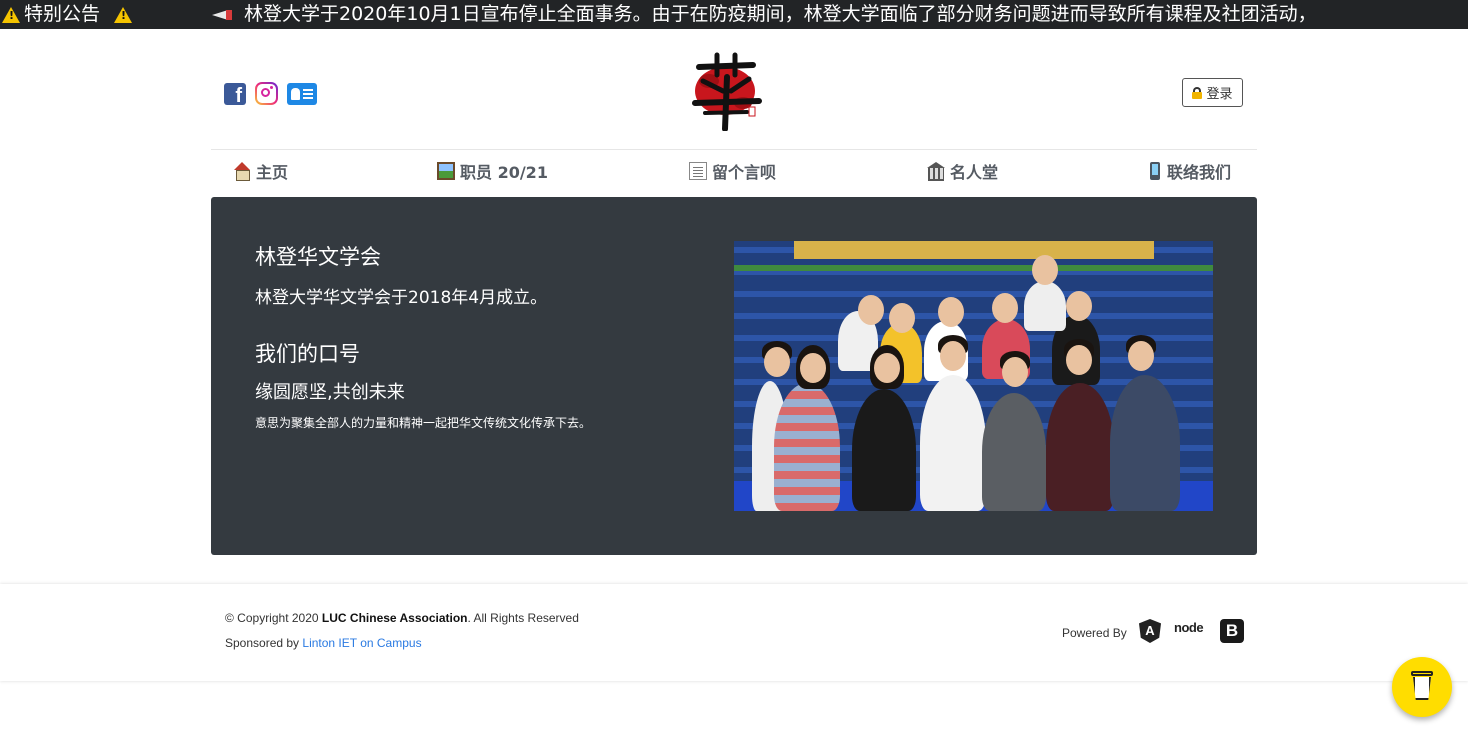 The image size is (1468, 733). What do you see at coordinates (266, 93) in the screenshot?
I see `instagram-icon` at bounding box center [266, 93].